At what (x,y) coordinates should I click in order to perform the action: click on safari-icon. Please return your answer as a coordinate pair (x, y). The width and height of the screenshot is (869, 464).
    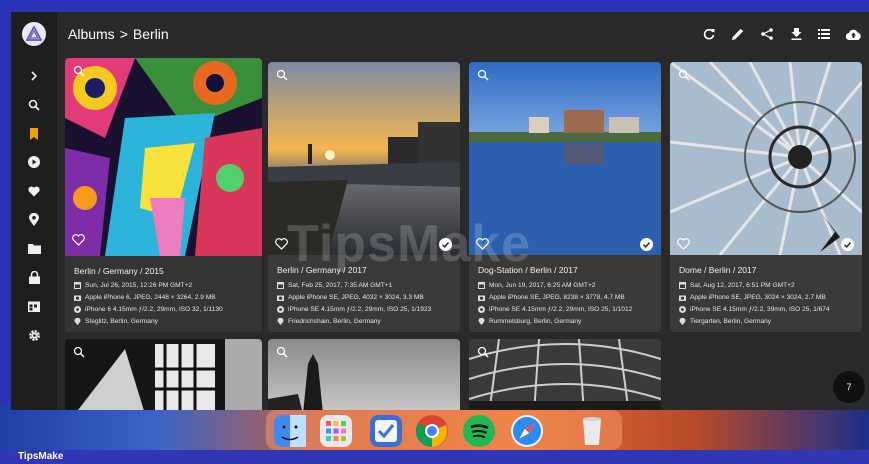
    Looking at the image, I should click on (527, 431).